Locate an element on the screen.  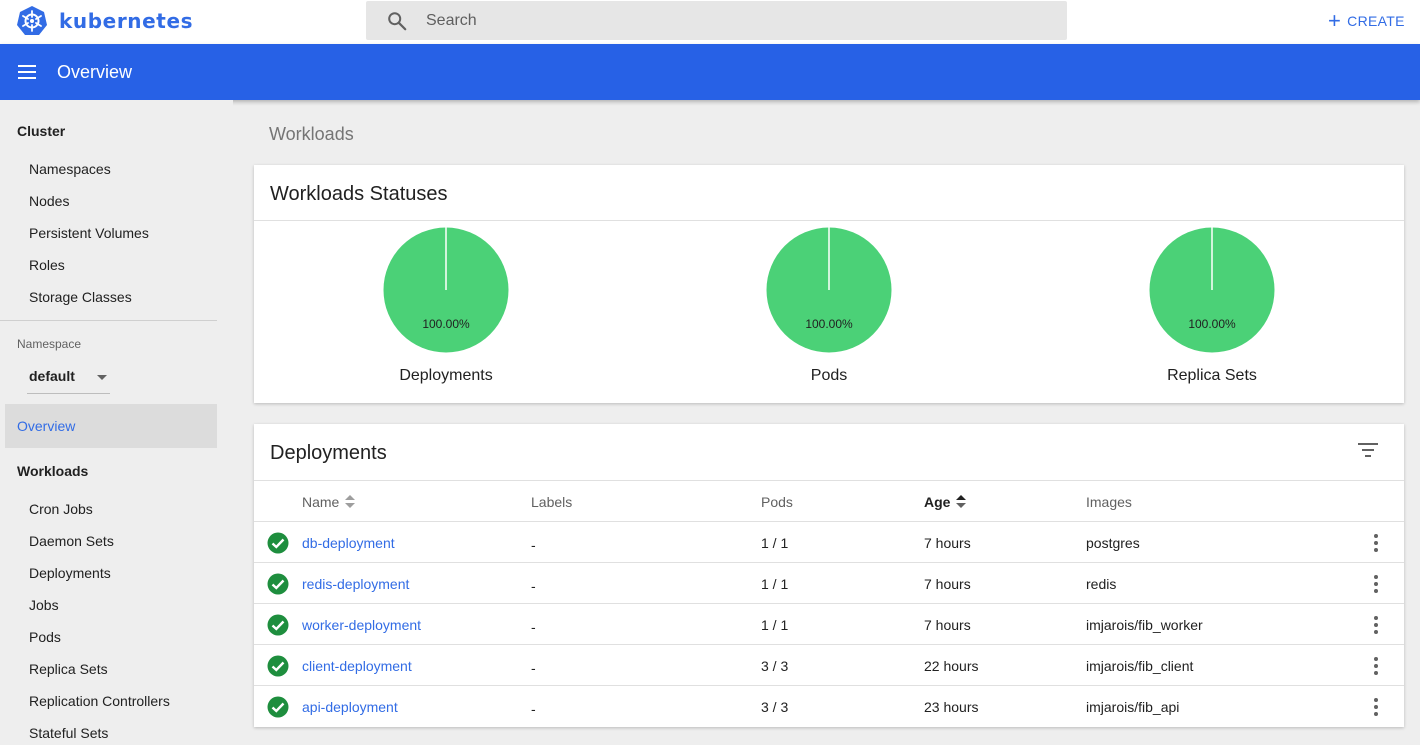
pie-pods-graphic is located at coordinates (829, 290).